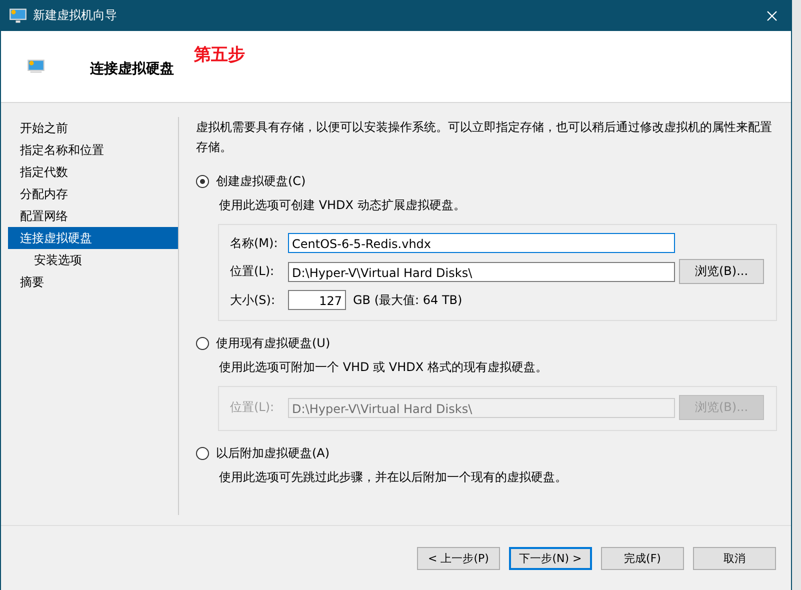  What do you see at coordinates (93, 282) in the screenshot?
I see `sidebar-item: 摘要` at bounding box center [93, 282].